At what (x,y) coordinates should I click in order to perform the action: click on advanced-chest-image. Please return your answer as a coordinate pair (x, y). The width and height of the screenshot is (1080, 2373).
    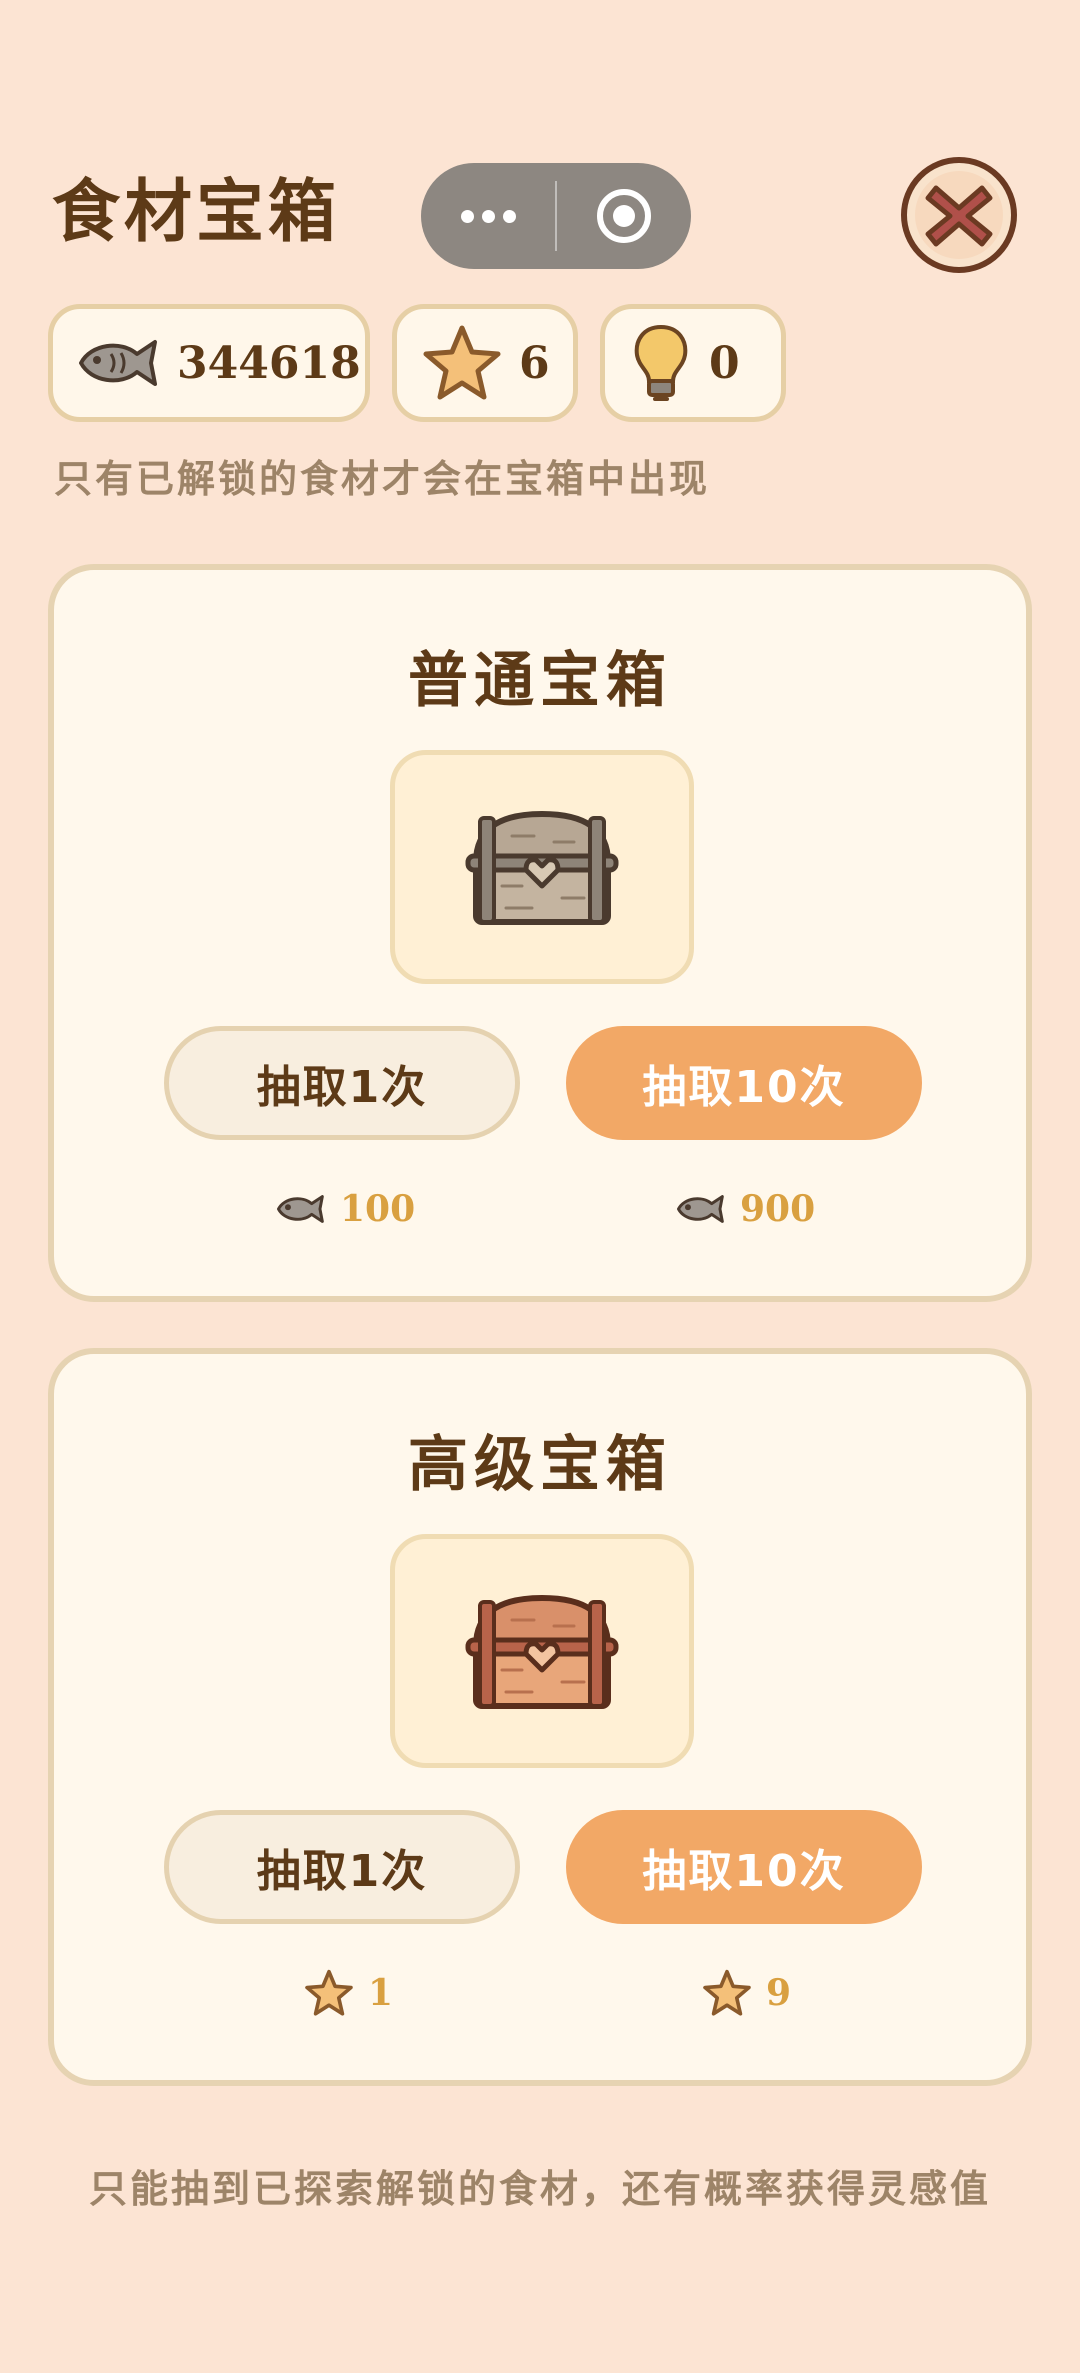
    Looking at the image, I should click on (542, 1651).